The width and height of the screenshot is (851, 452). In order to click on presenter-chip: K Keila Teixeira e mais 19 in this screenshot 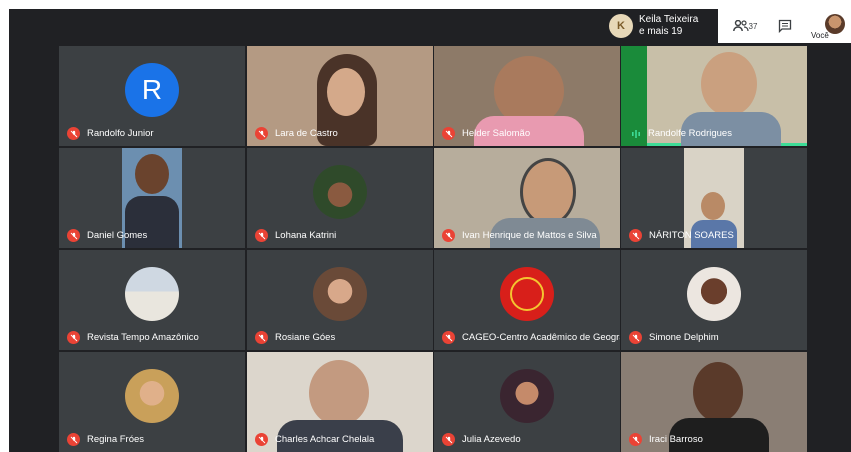, I will do `click(661, 26)`.